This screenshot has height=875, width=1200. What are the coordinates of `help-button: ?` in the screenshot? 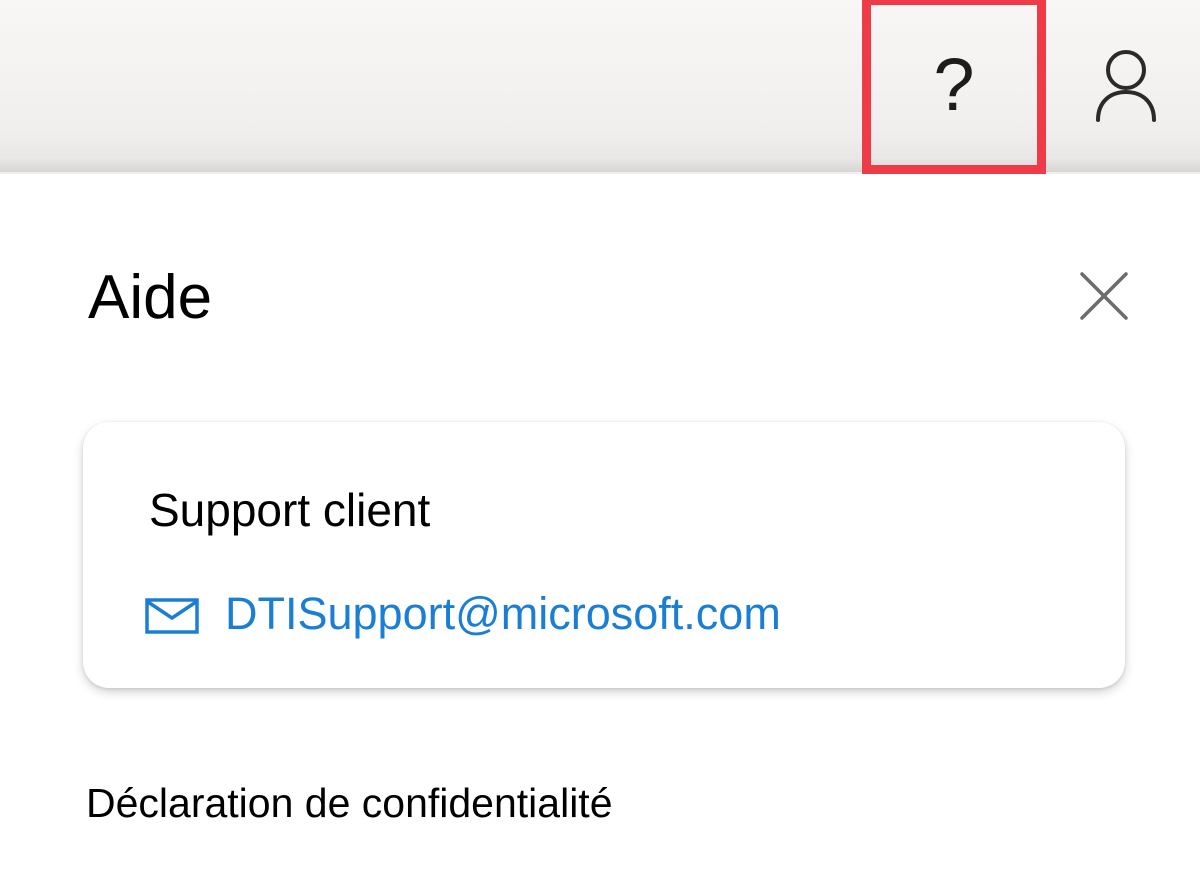 It's located at (954, 87).